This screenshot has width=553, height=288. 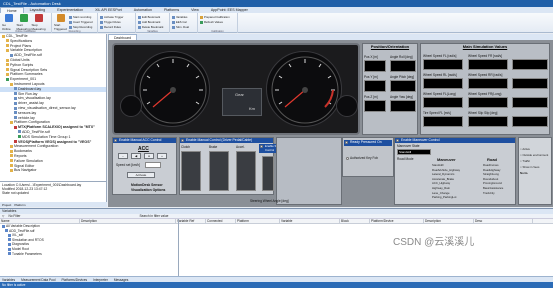 What do you see at coordinates (191, 171) in the screenshot?
I see `clutch-slider` at bounding box center [191, 171].